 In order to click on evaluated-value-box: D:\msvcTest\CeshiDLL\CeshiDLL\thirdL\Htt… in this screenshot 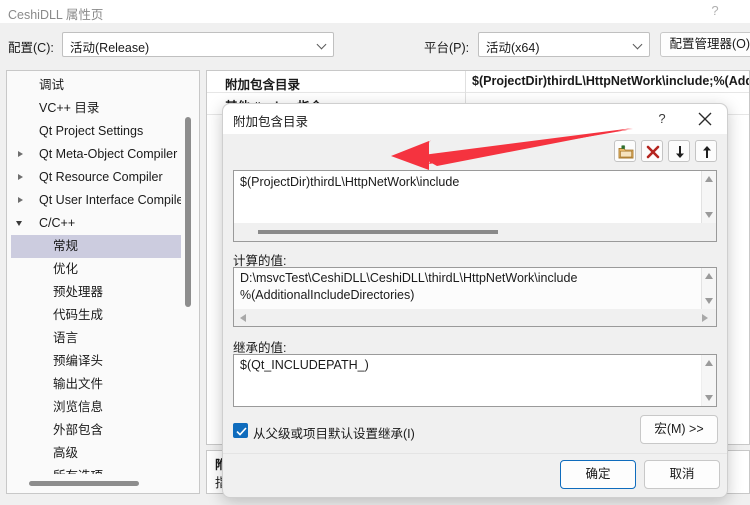, I will do `click(475, 297)`.